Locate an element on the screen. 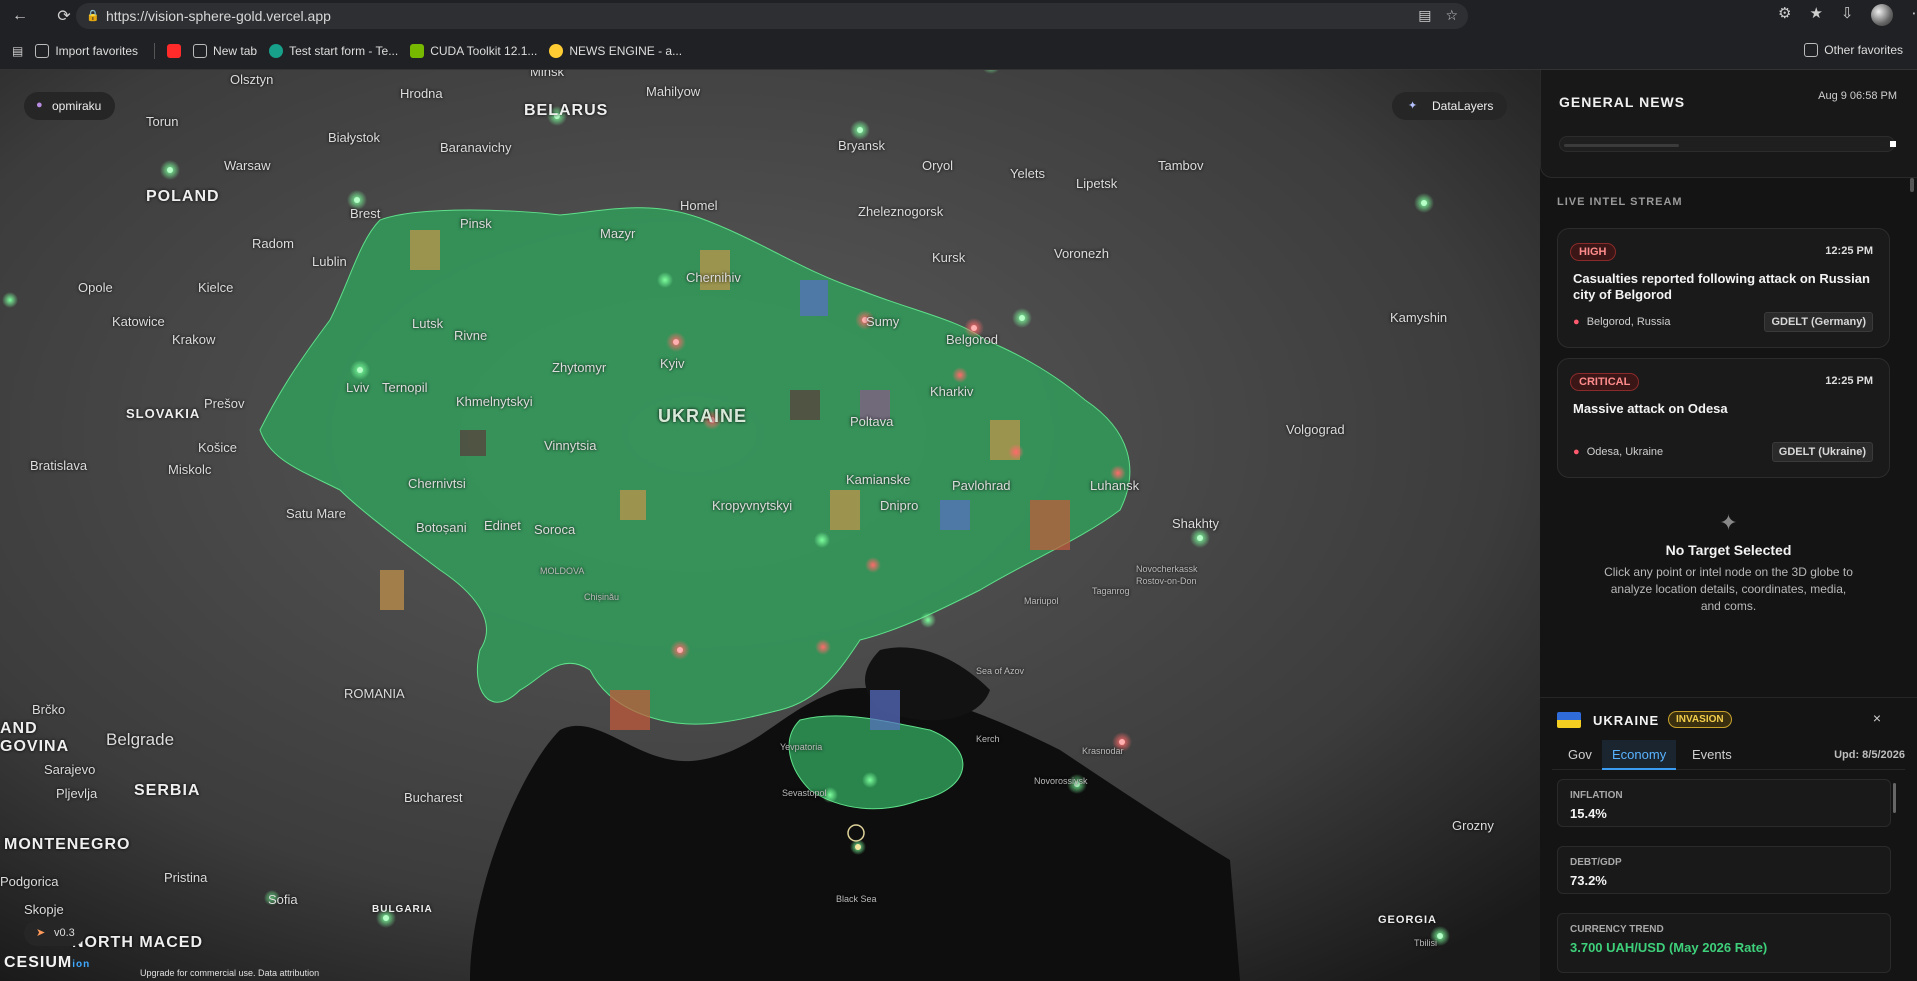  map-label-pinsk: Pinsk is located at coordinates (476, 223).